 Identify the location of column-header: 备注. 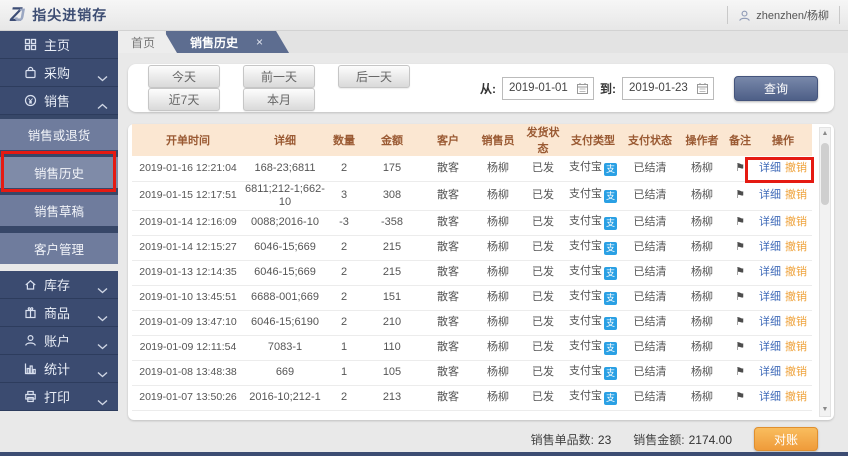
(740, 140).